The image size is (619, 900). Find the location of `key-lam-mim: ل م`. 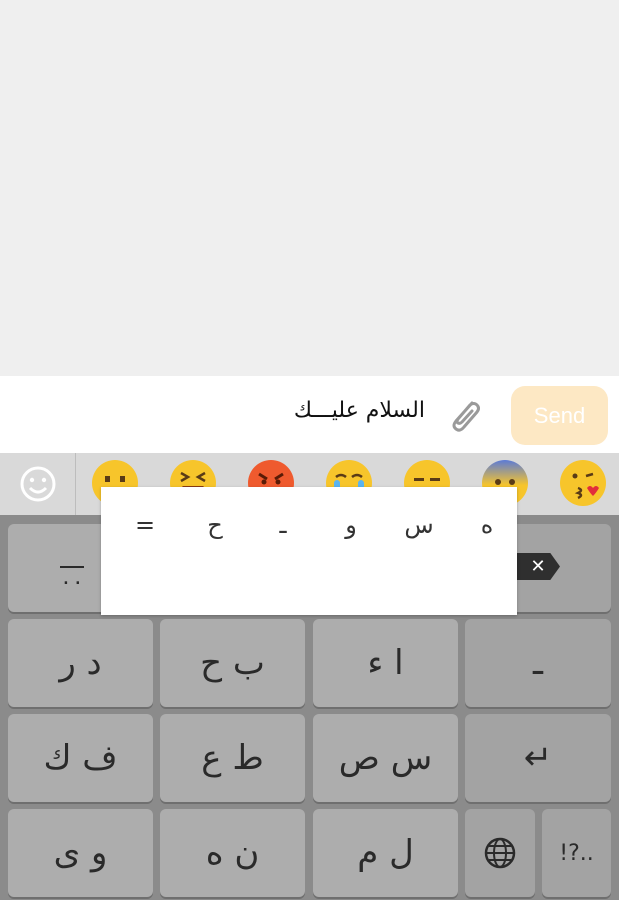

key-lam-mim: ل م is located at coordinates (385, 853).